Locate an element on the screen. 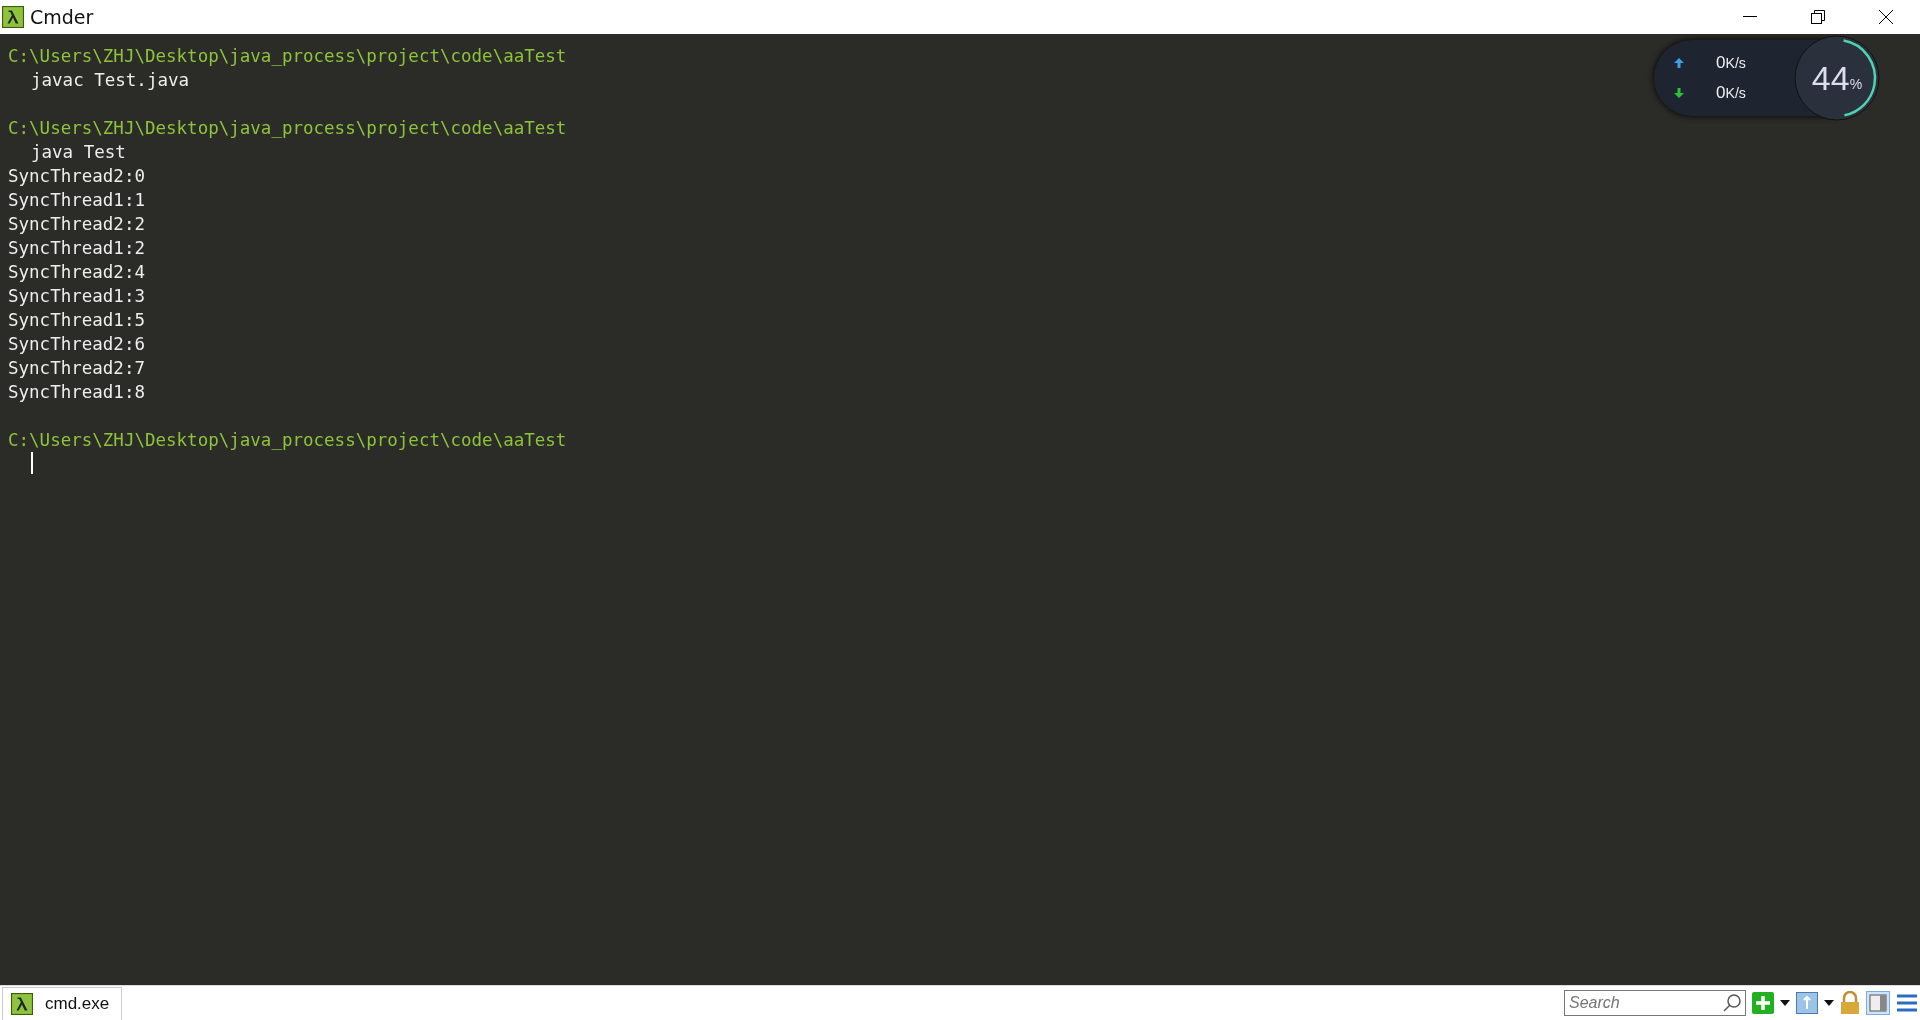 This screenshot has height=1020, width=1920. output-line: SyncThread1:3 is located at coordinates (76, 296).